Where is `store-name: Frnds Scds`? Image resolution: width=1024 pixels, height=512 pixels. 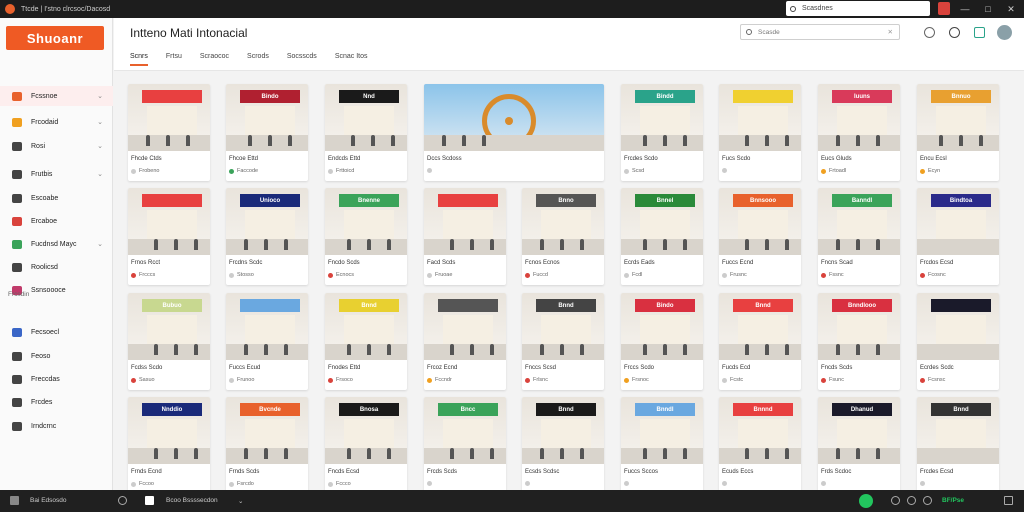
store-name: Frnds Scds is located at coordinates (244, 472).